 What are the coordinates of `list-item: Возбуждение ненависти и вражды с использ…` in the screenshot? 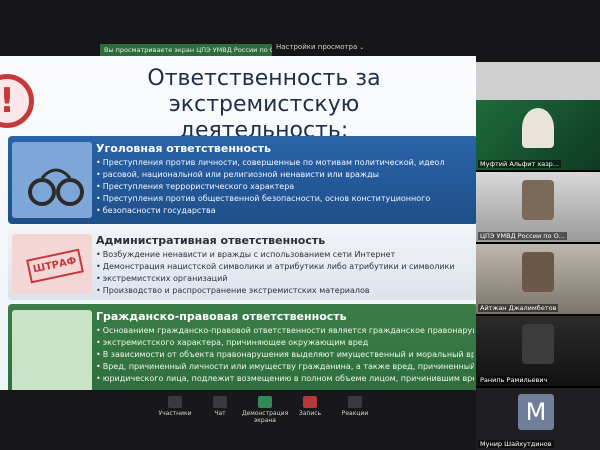 It's located at (285, 255).